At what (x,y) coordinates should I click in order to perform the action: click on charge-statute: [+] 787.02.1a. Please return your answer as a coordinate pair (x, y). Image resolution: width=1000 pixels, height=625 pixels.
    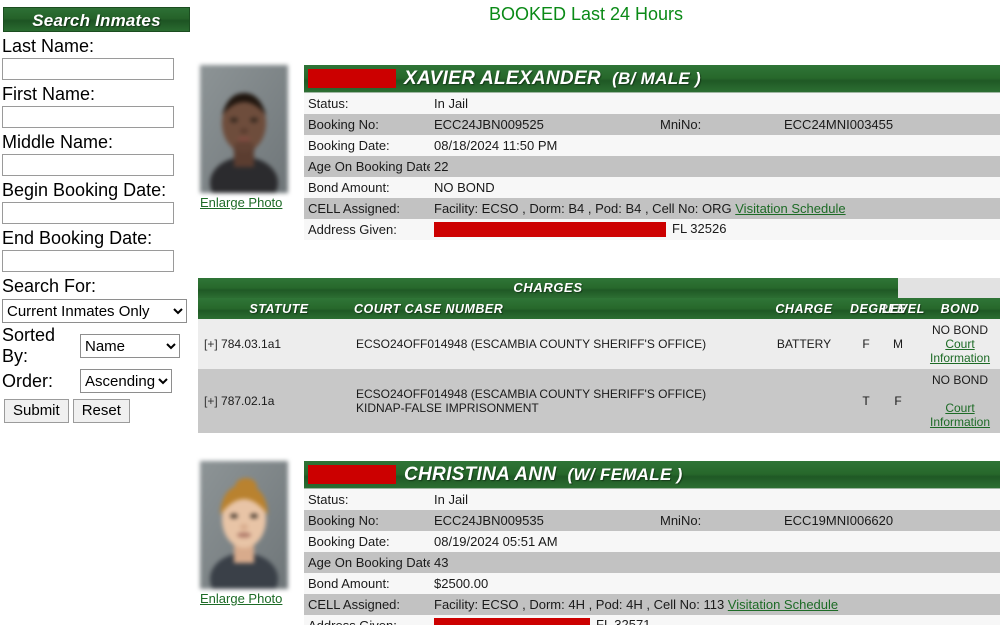
    Looking at the image, I should click on (276, 401).